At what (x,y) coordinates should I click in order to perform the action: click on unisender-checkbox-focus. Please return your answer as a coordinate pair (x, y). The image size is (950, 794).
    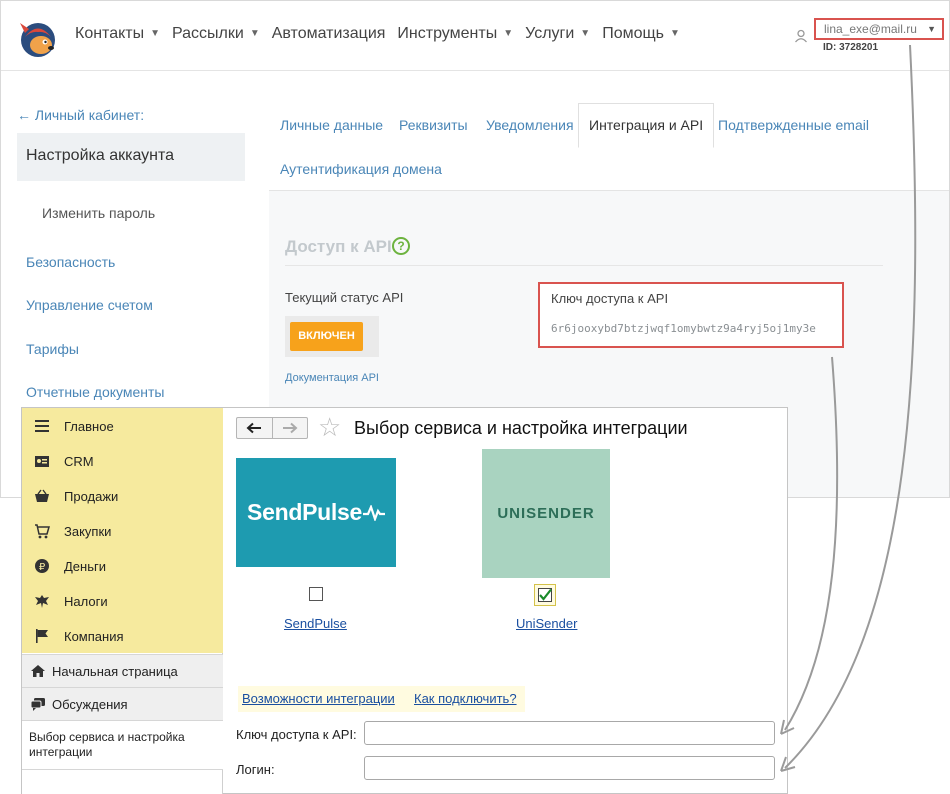
    Looking at the image, I should click on (545, 595).